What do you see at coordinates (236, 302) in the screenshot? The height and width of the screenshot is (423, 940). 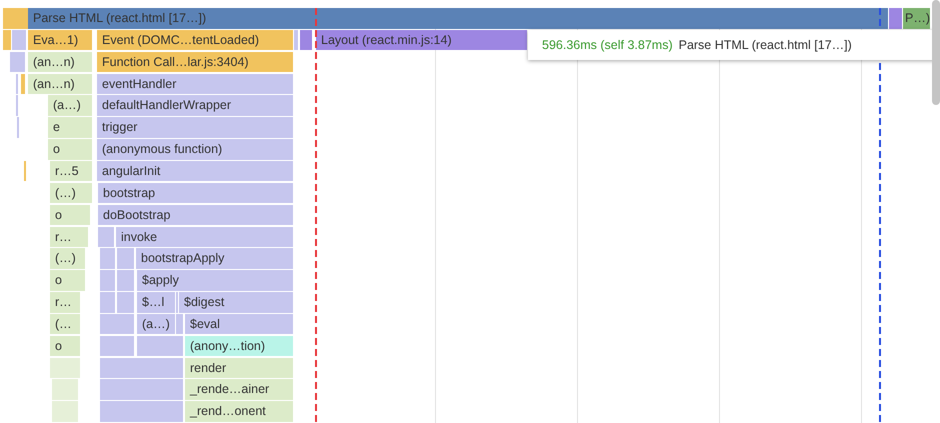 I see `flame-bar: $digest` at bounding box center [236, 302].